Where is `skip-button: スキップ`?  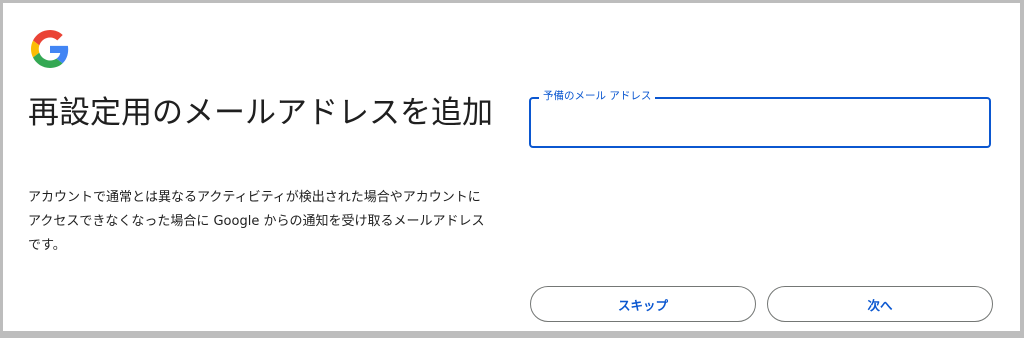 skip-button: スキップ is located at coordinates (643, 304).